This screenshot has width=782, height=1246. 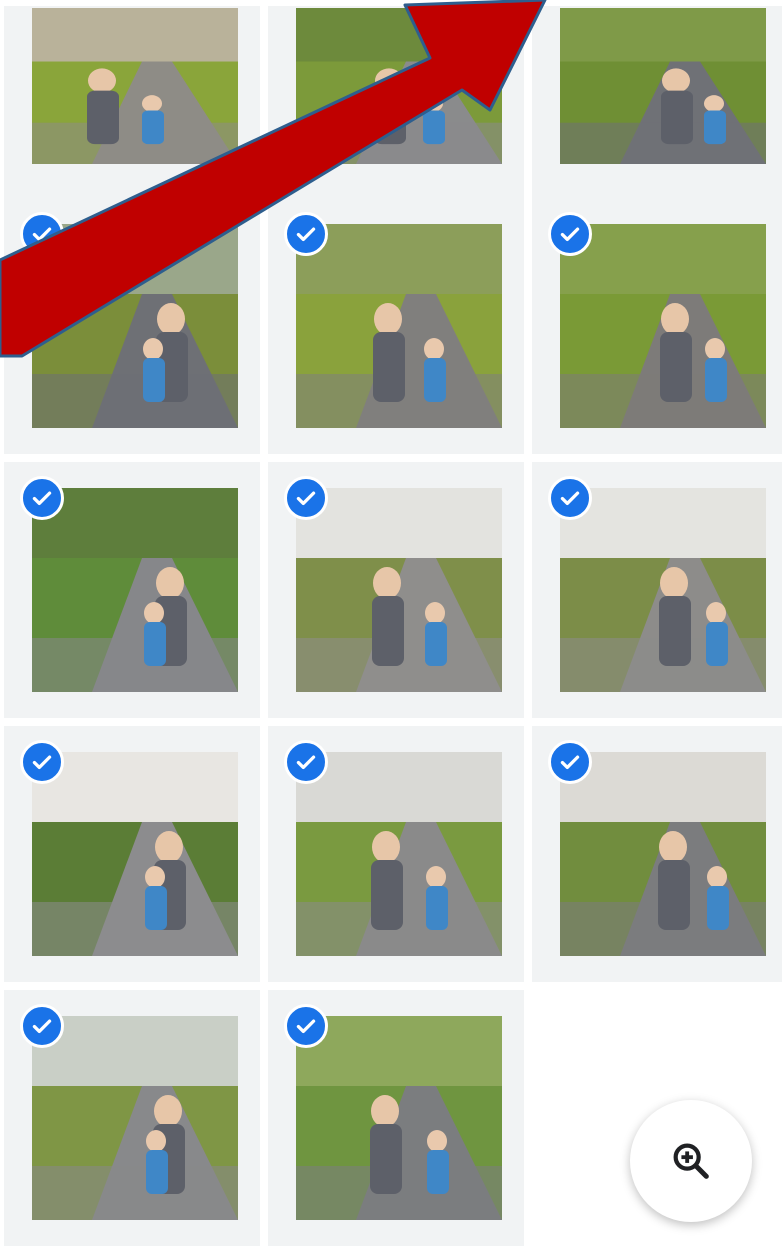 What do you see at coordinates (391, 3) in the screenshot?
I see `status-strip` at bounding box center [391, 3].